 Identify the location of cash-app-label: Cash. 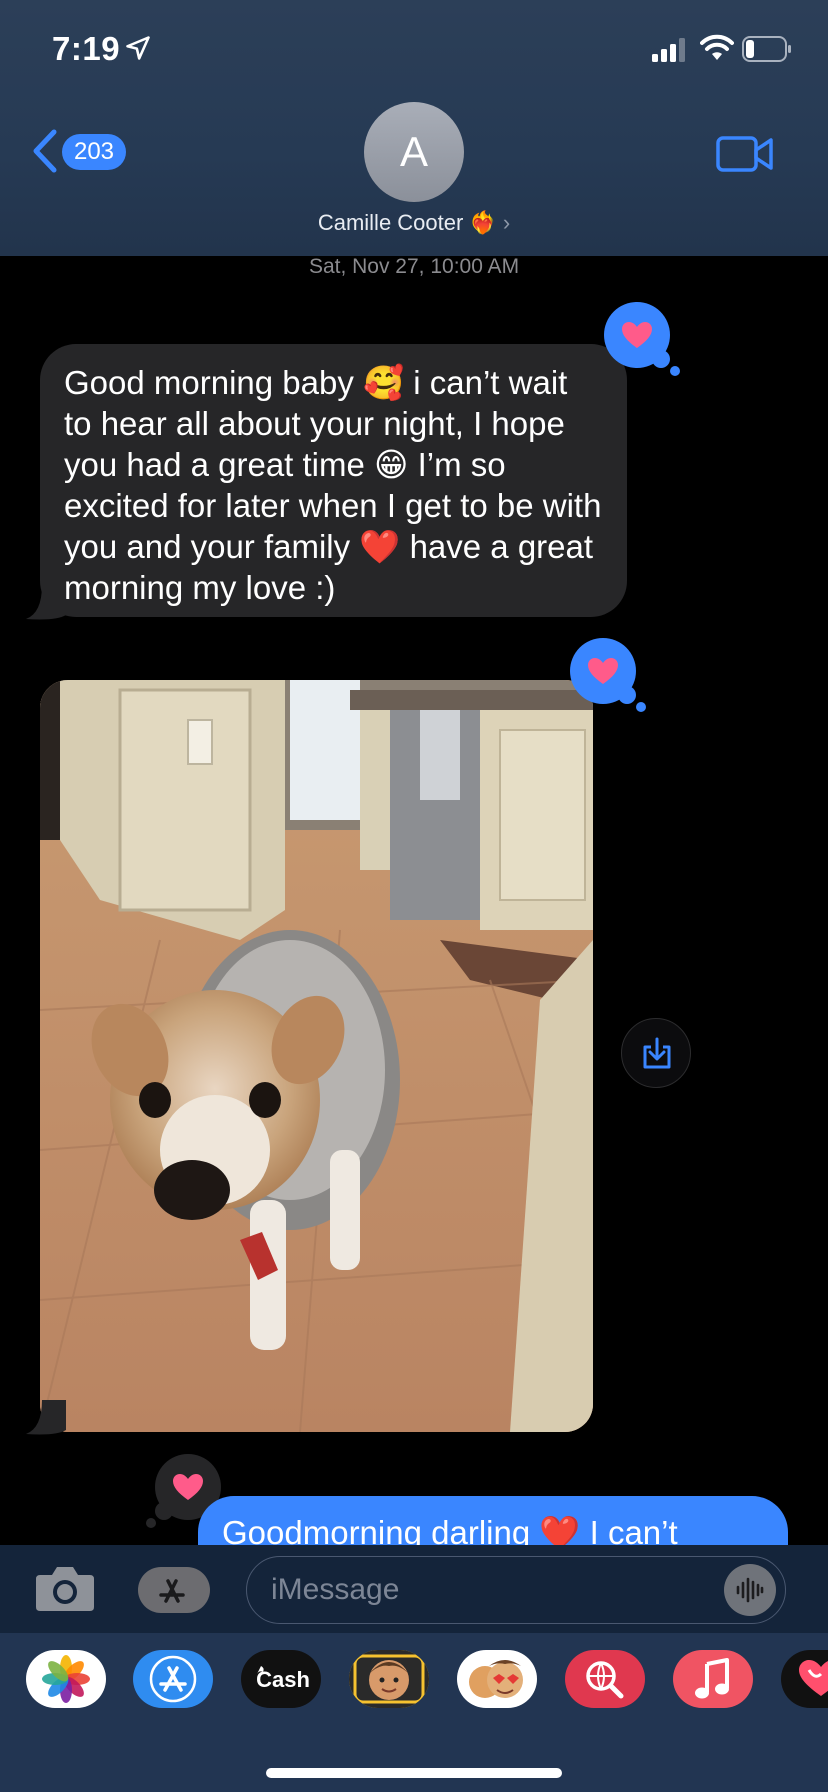
(283, 1679).